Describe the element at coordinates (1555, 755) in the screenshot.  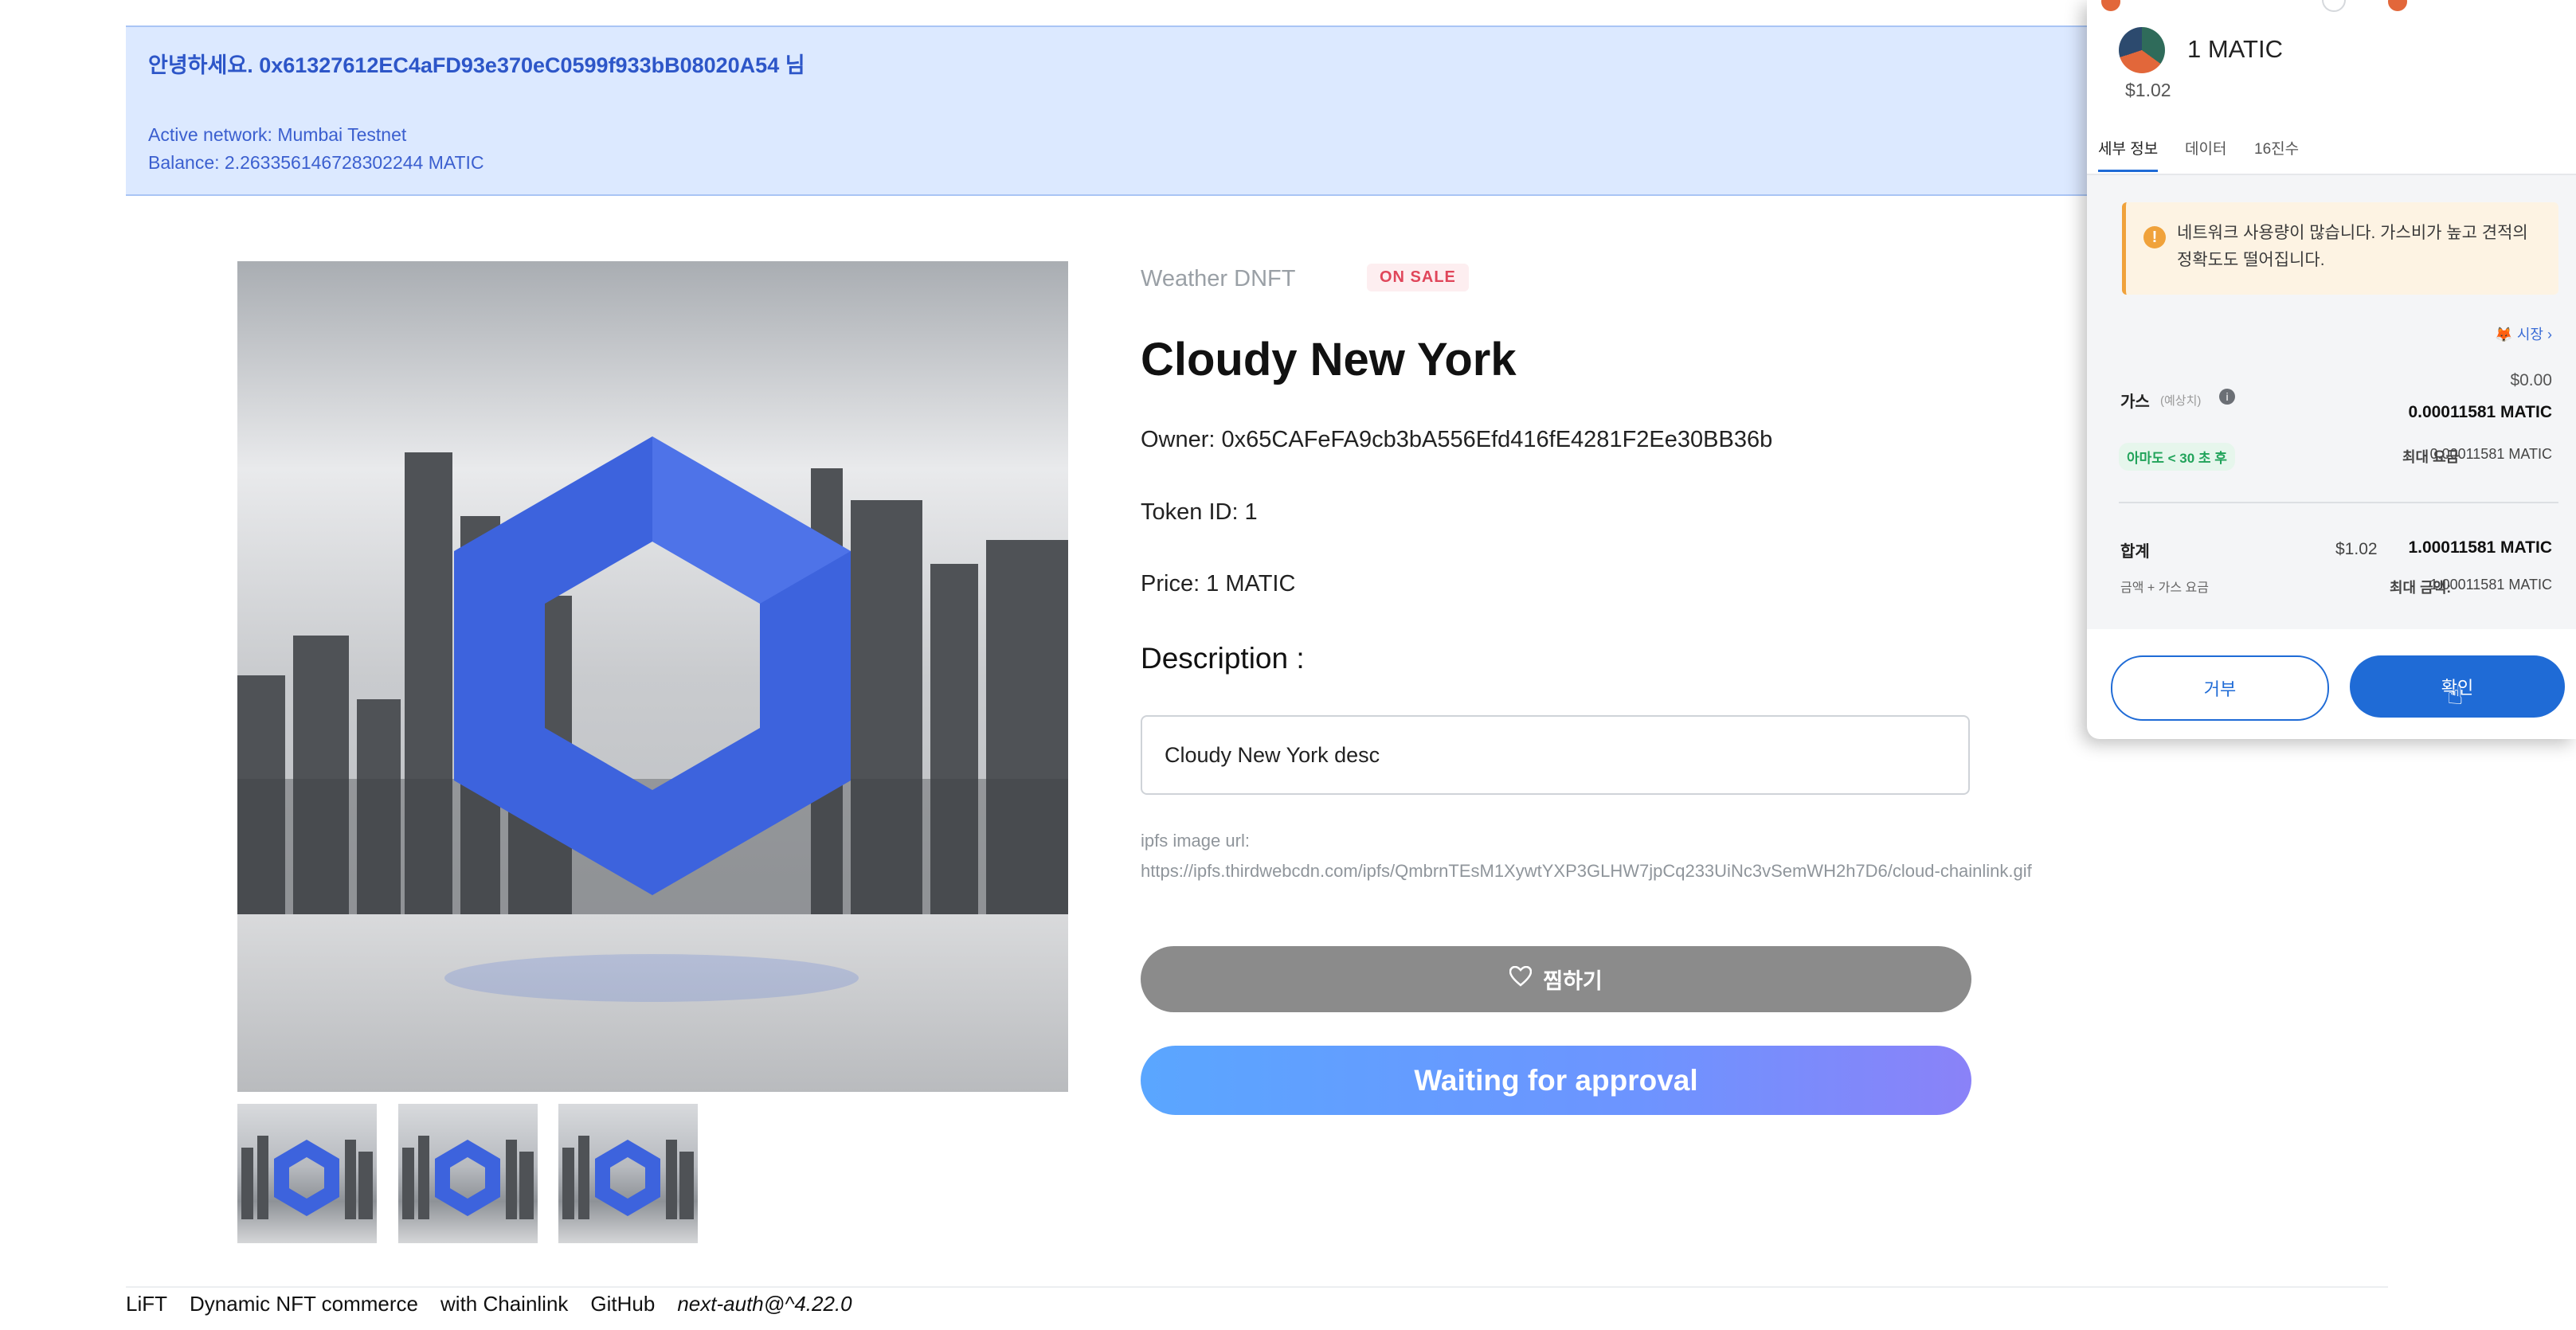
I see `description-box: Cloudy New York desc` at that location.